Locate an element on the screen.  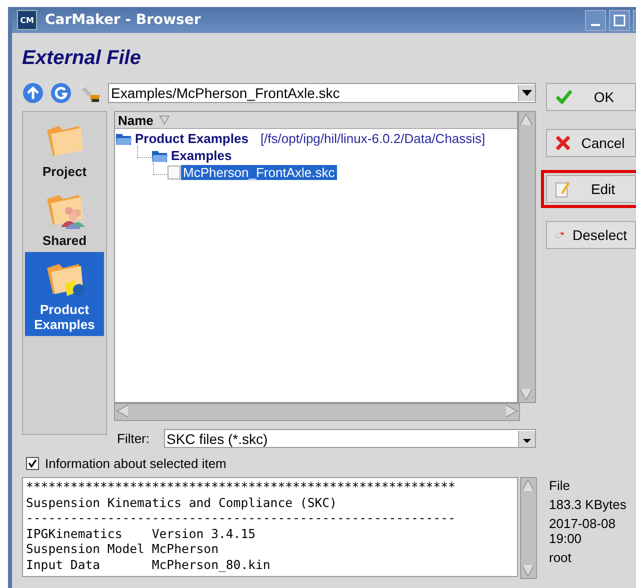
sort-icon is located at coordinates (164, 120).